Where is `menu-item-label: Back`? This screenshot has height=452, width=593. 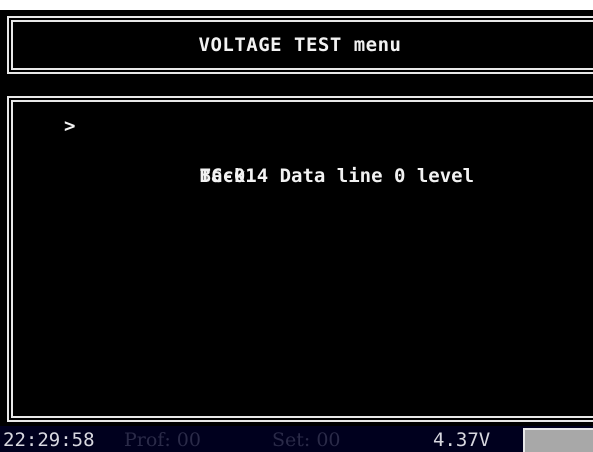 menu-item-label: Back is located at coordinates (222, 176).